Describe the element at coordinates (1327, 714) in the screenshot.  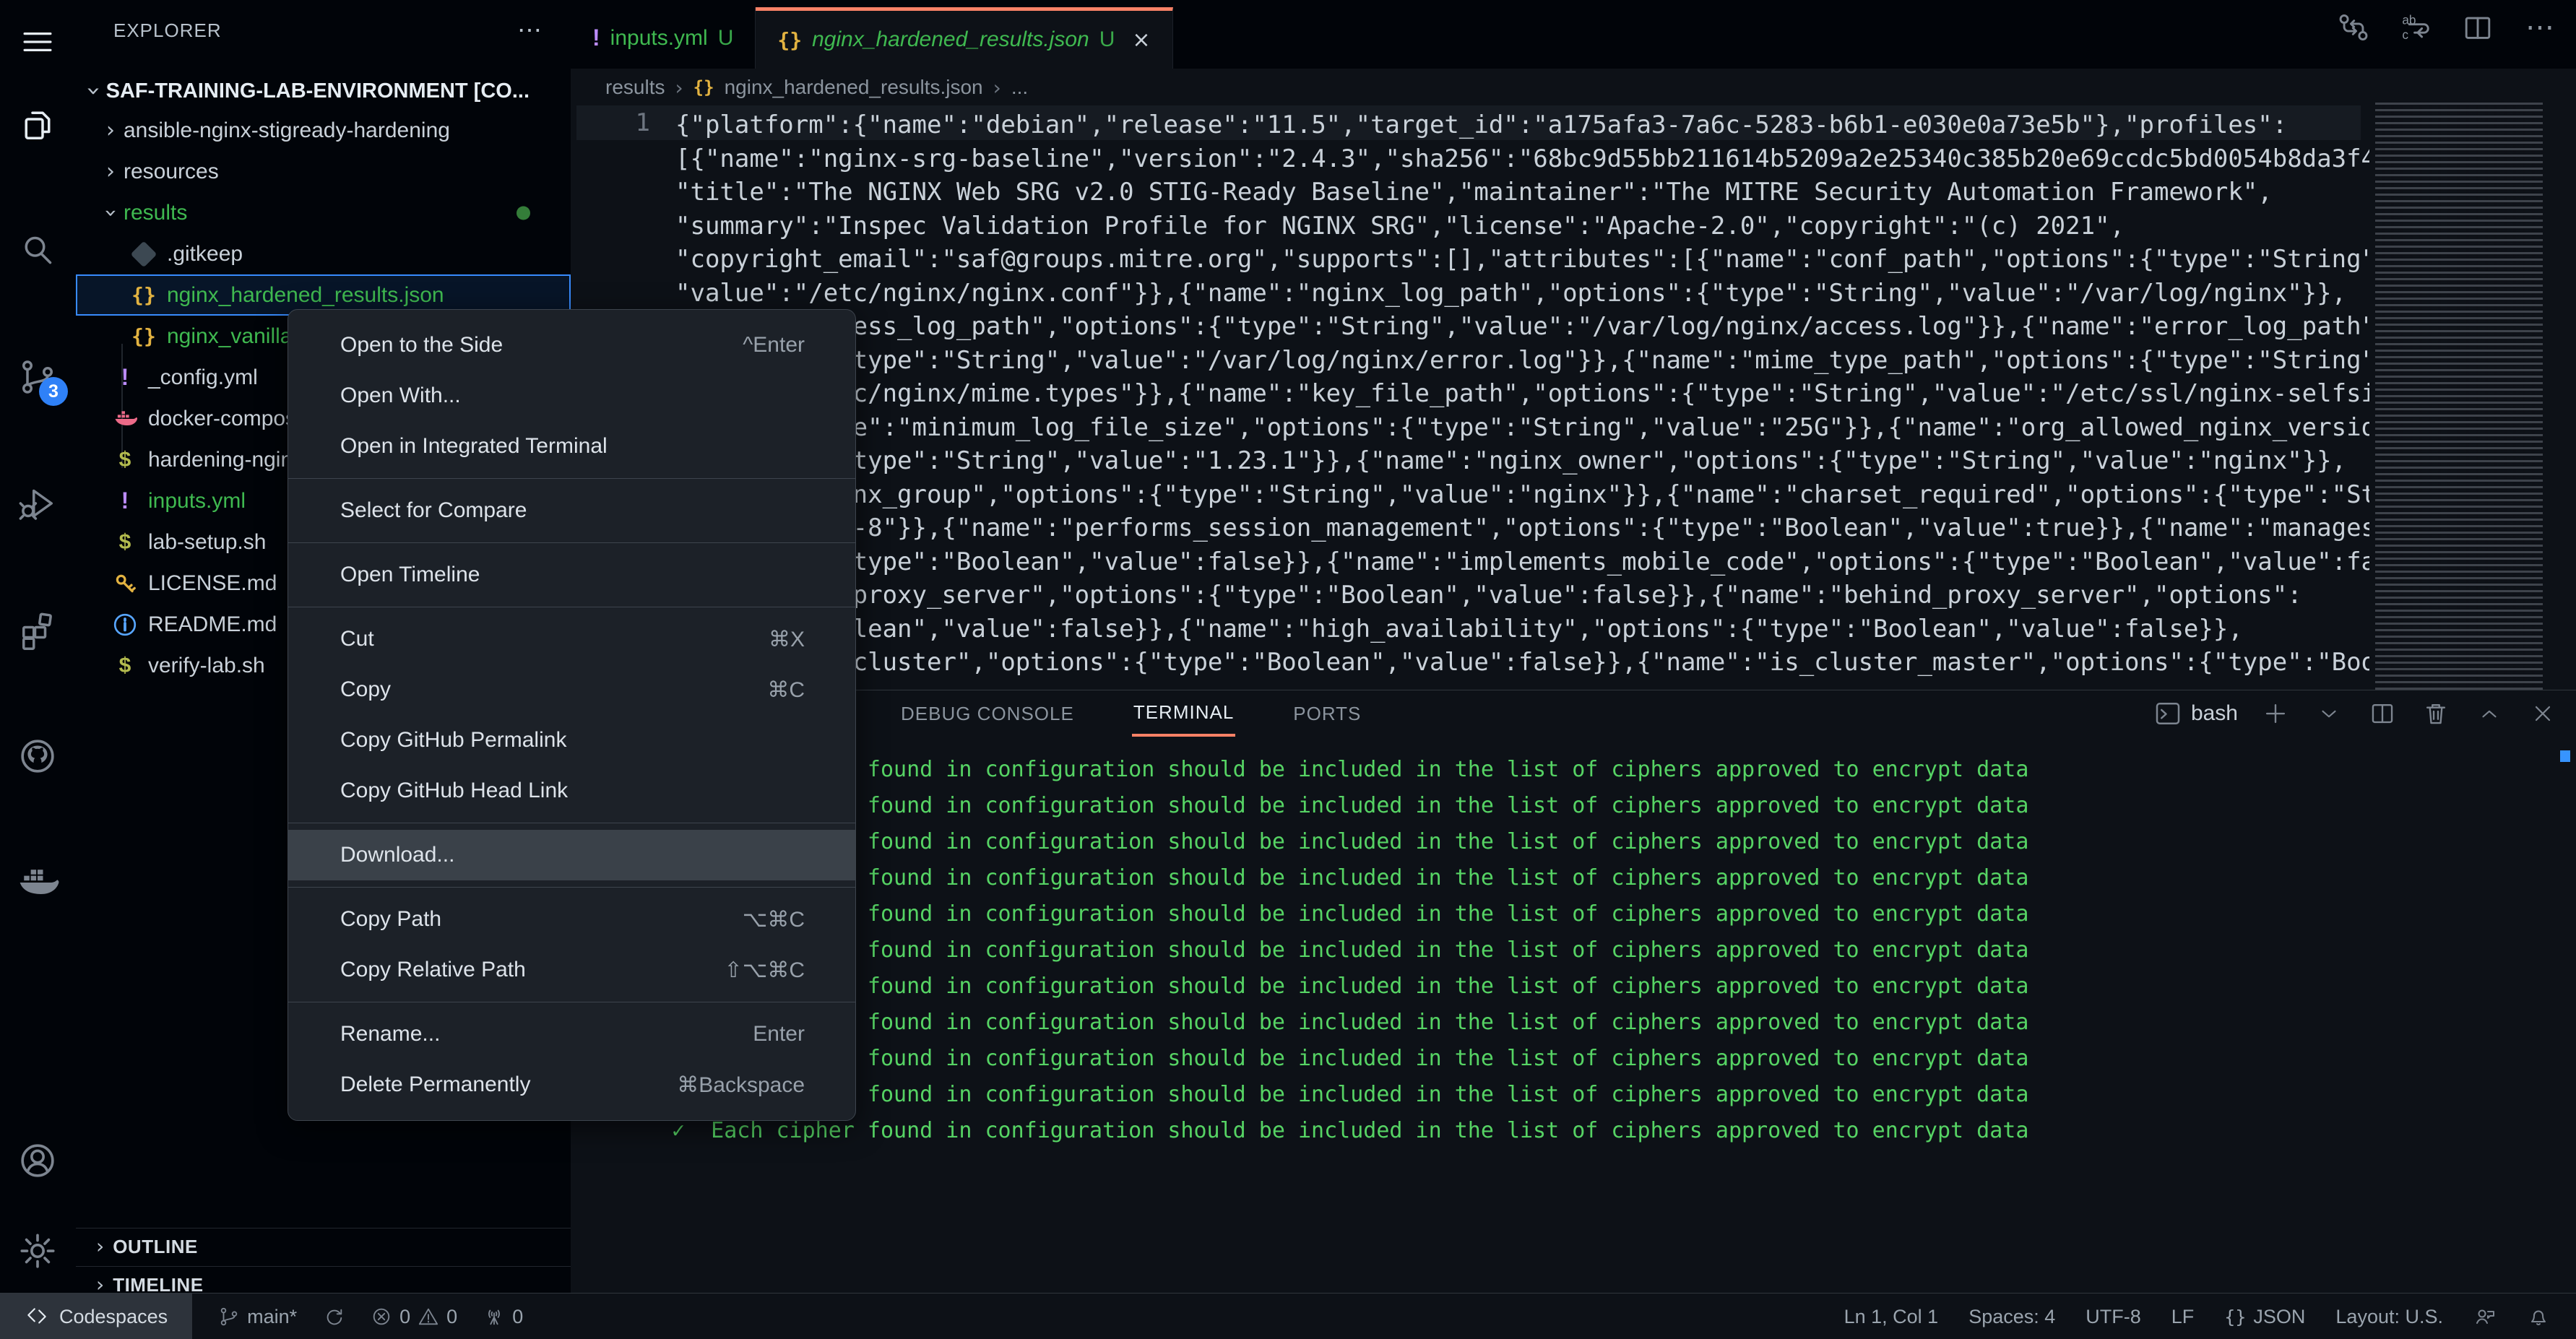
I see `tab-ports: PORTS` at that location.